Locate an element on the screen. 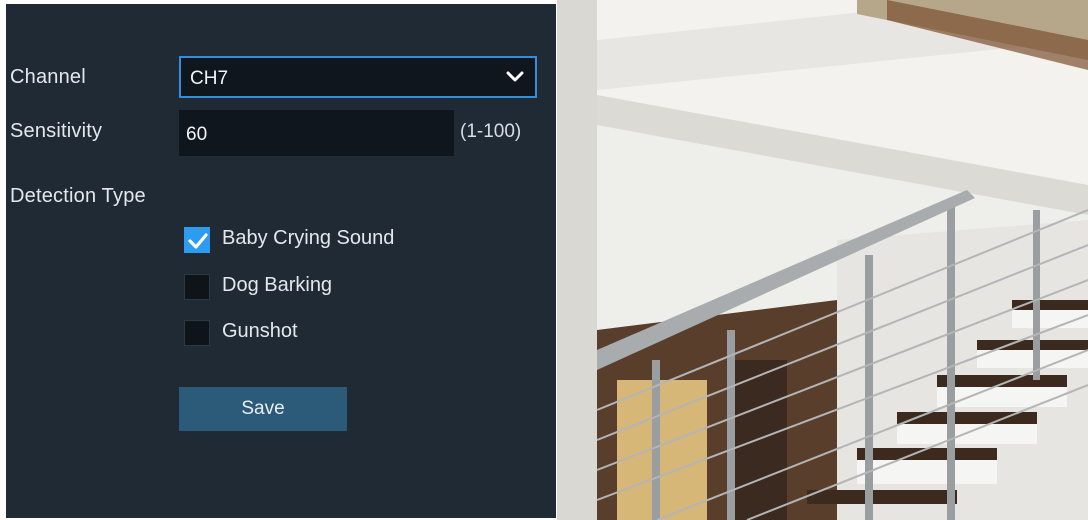  checkbox-dog-barking is located at coordinates (197, 287).